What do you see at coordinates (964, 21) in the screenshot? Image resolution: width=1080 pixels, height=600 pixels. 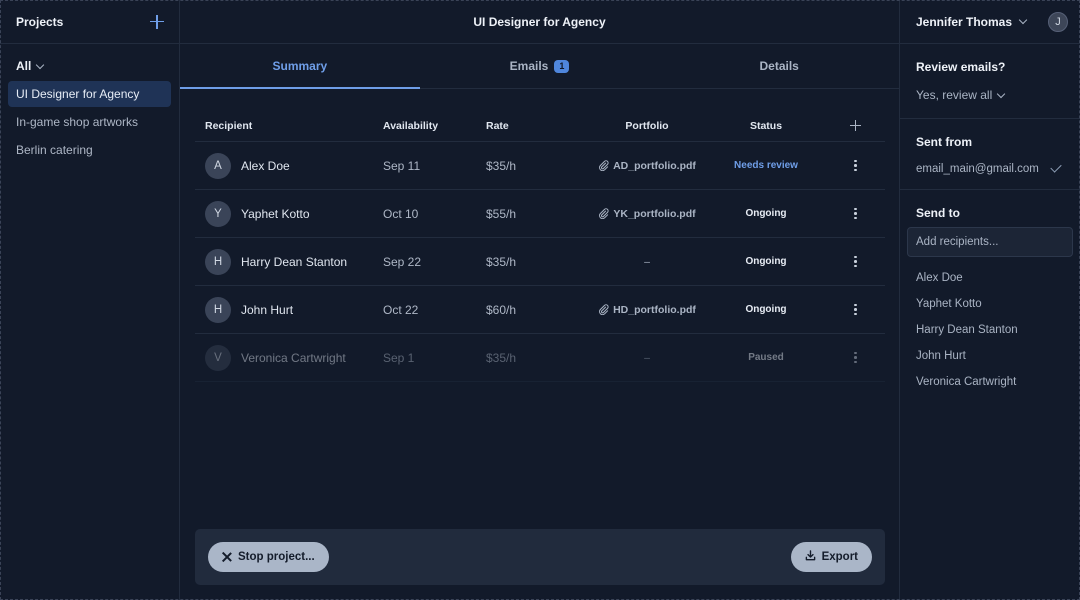 I see `user-name: Jennifer Thomas` at bounding box center [964, 21].